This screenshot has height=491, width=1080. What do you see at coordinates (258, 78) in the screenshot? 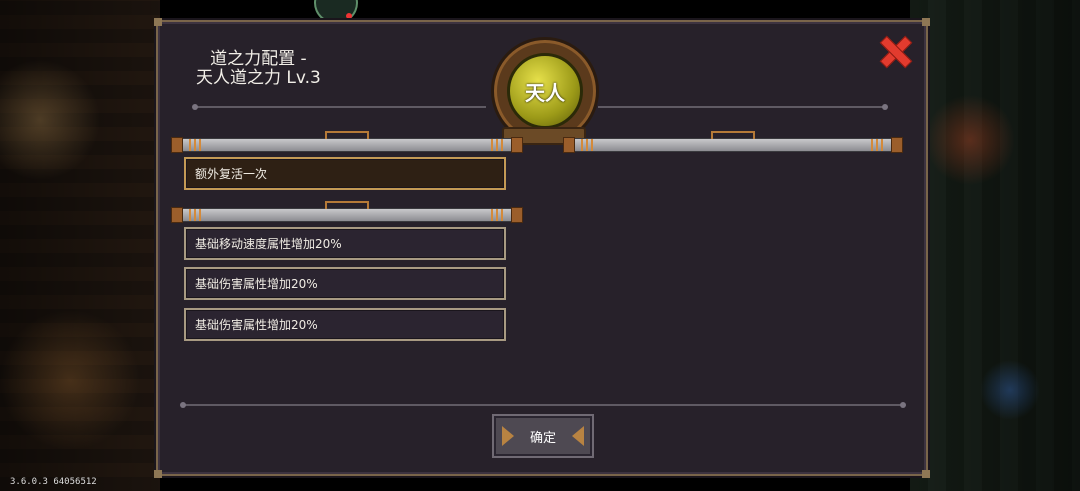
I see `title-line-2: 天人道之力 Lv.3` at bounding box center [258, 78].